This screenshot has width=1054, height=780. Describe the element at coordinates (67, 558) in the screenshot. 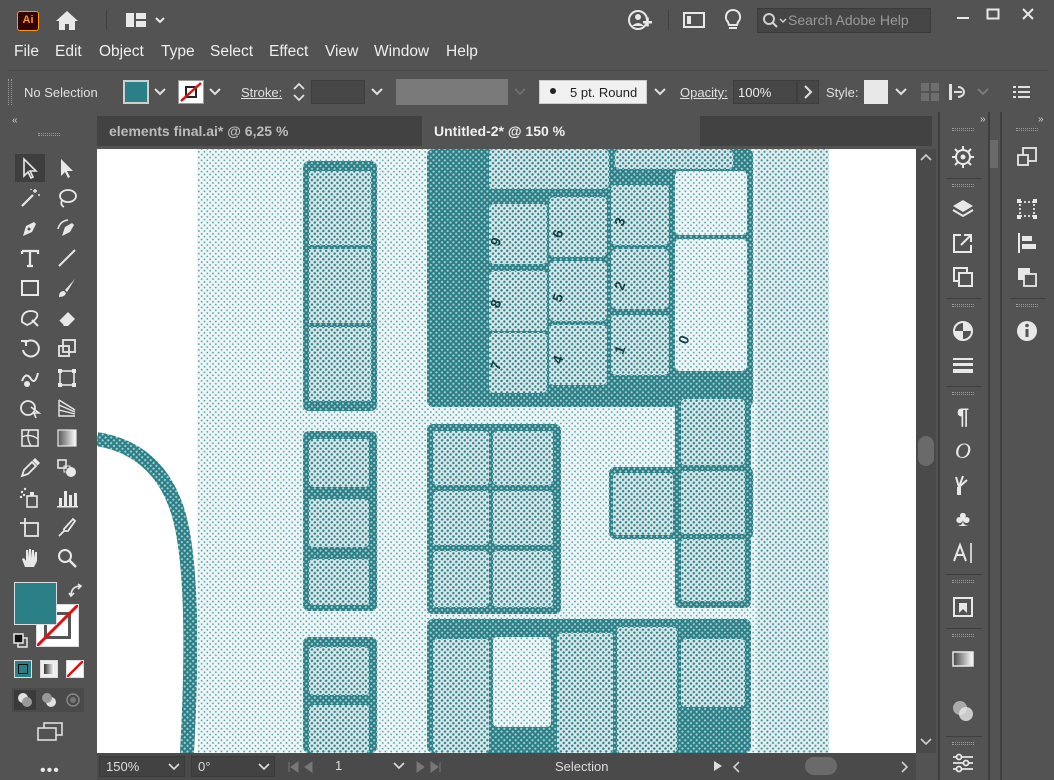

I see `zoom-tool-icon` at that location.